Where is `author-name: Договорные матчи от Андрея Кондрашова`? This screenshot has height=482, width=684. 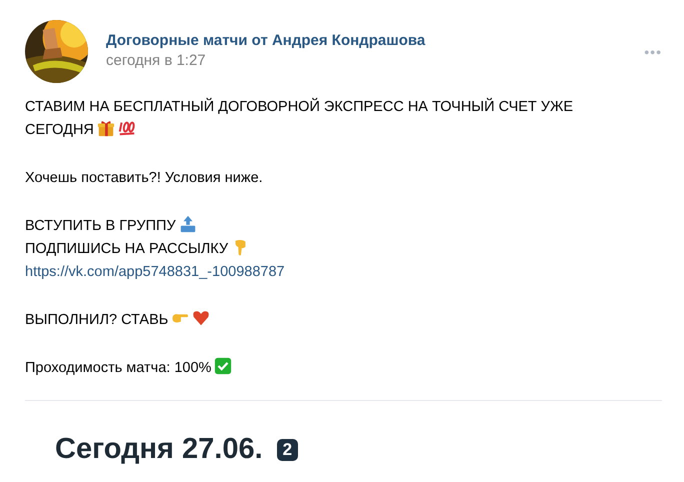 author-name: Договорные матчи от Андрея Кондрашова is located at coordinates (375, 40).